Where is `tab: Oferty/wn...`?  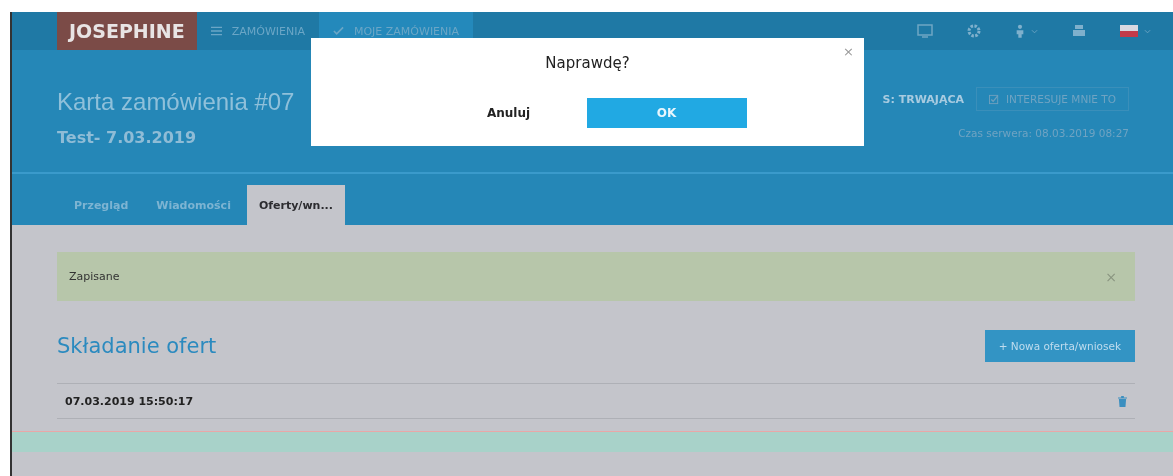
tab: Oferty/wn... is located at coordinates (295, 205).